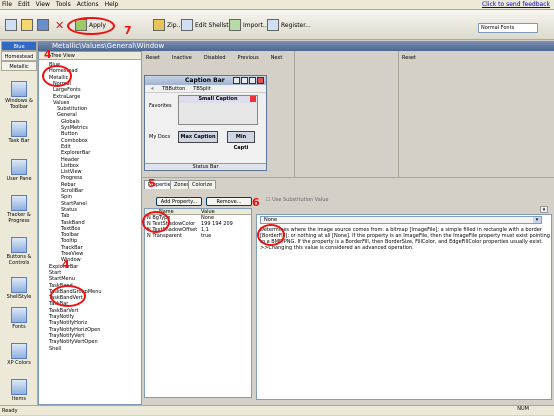 This screenshot has height=416, width=554. I want to click on value-dropdown: None ▾, so click(401, 220).